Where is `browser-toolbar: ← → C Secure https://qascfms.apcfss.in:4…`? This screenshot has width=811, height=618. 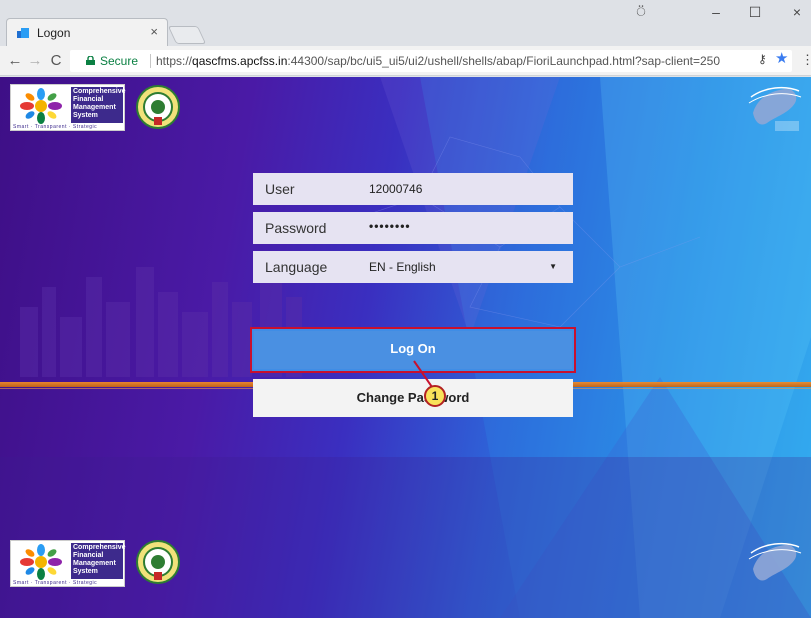 browser-toolbar: ← → C Secure https://qascfms.apcfss.in:4… is located at coordinates (405, 61).